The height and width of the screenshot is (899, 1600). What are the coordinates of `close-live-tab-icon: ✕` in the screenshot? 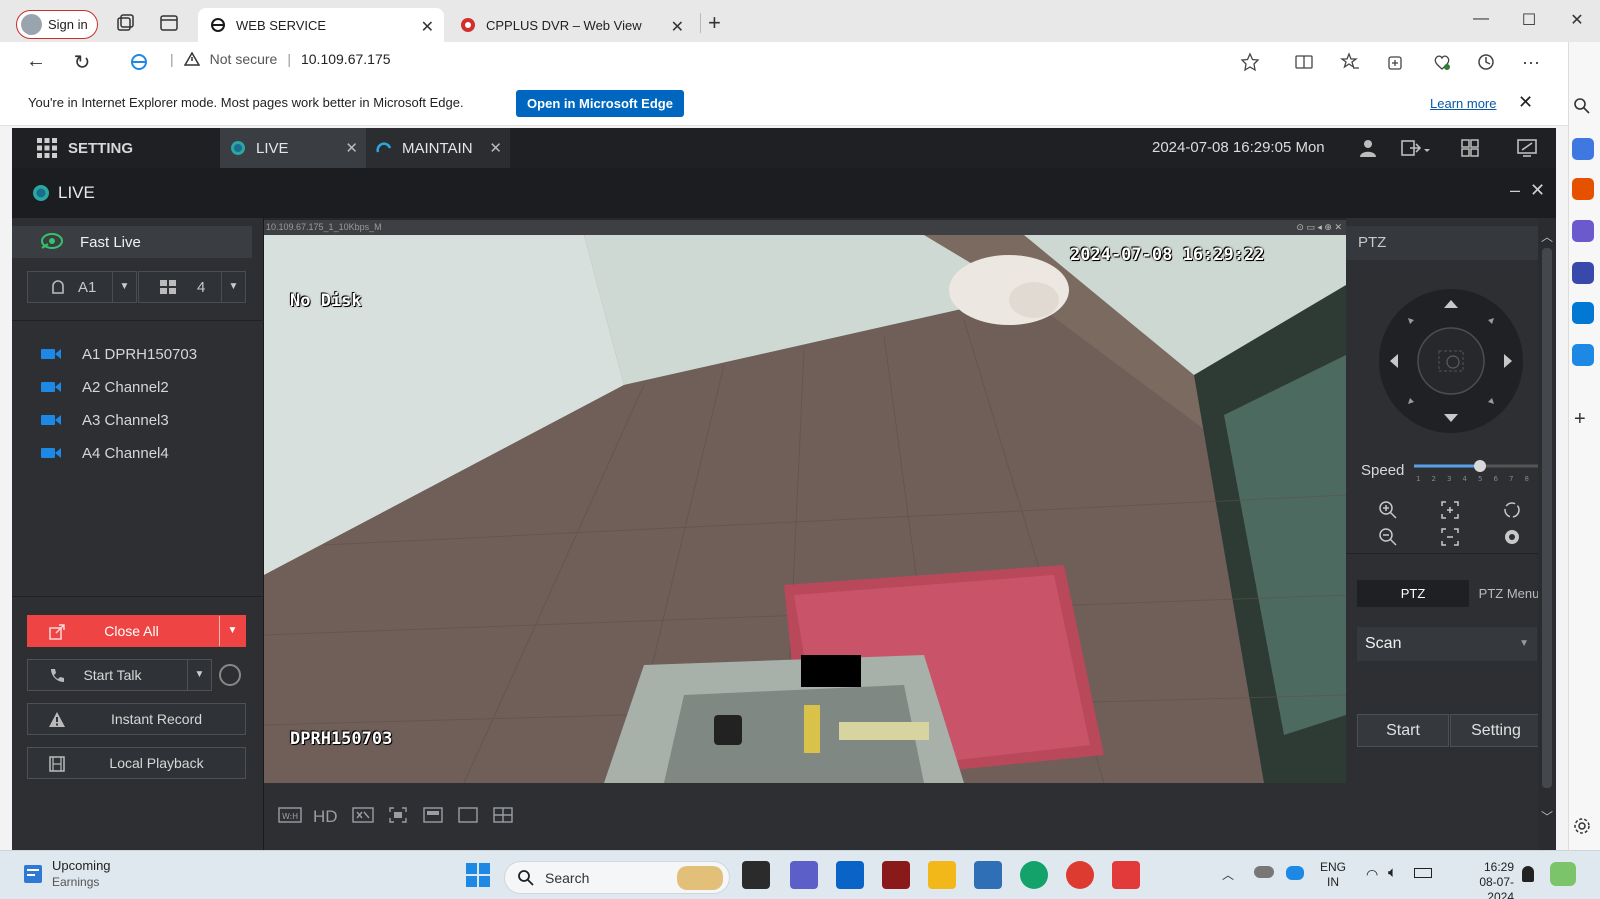 It's located at (351, 148).